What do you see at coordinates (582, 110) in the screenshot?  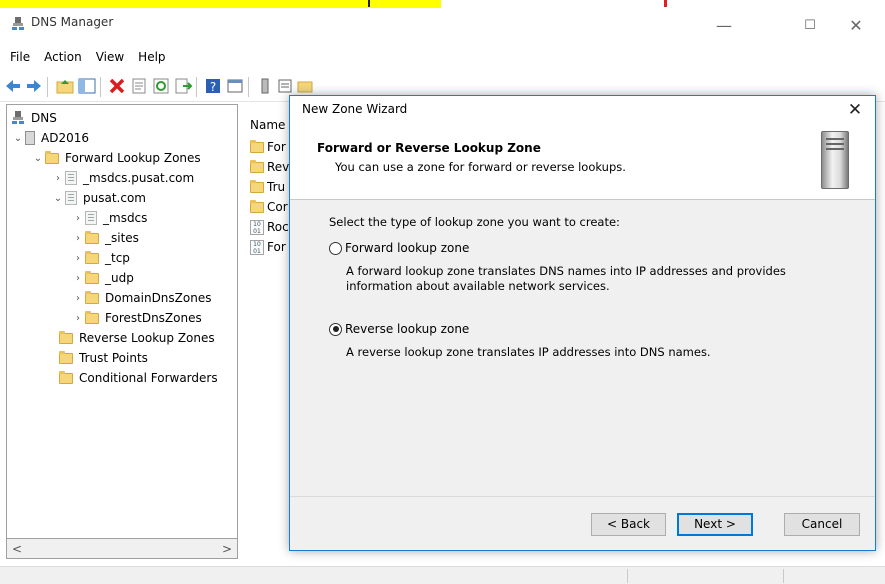 I see `dialog-title-bar: New Zone Wizard ✕` at bounding box center [582, 110].